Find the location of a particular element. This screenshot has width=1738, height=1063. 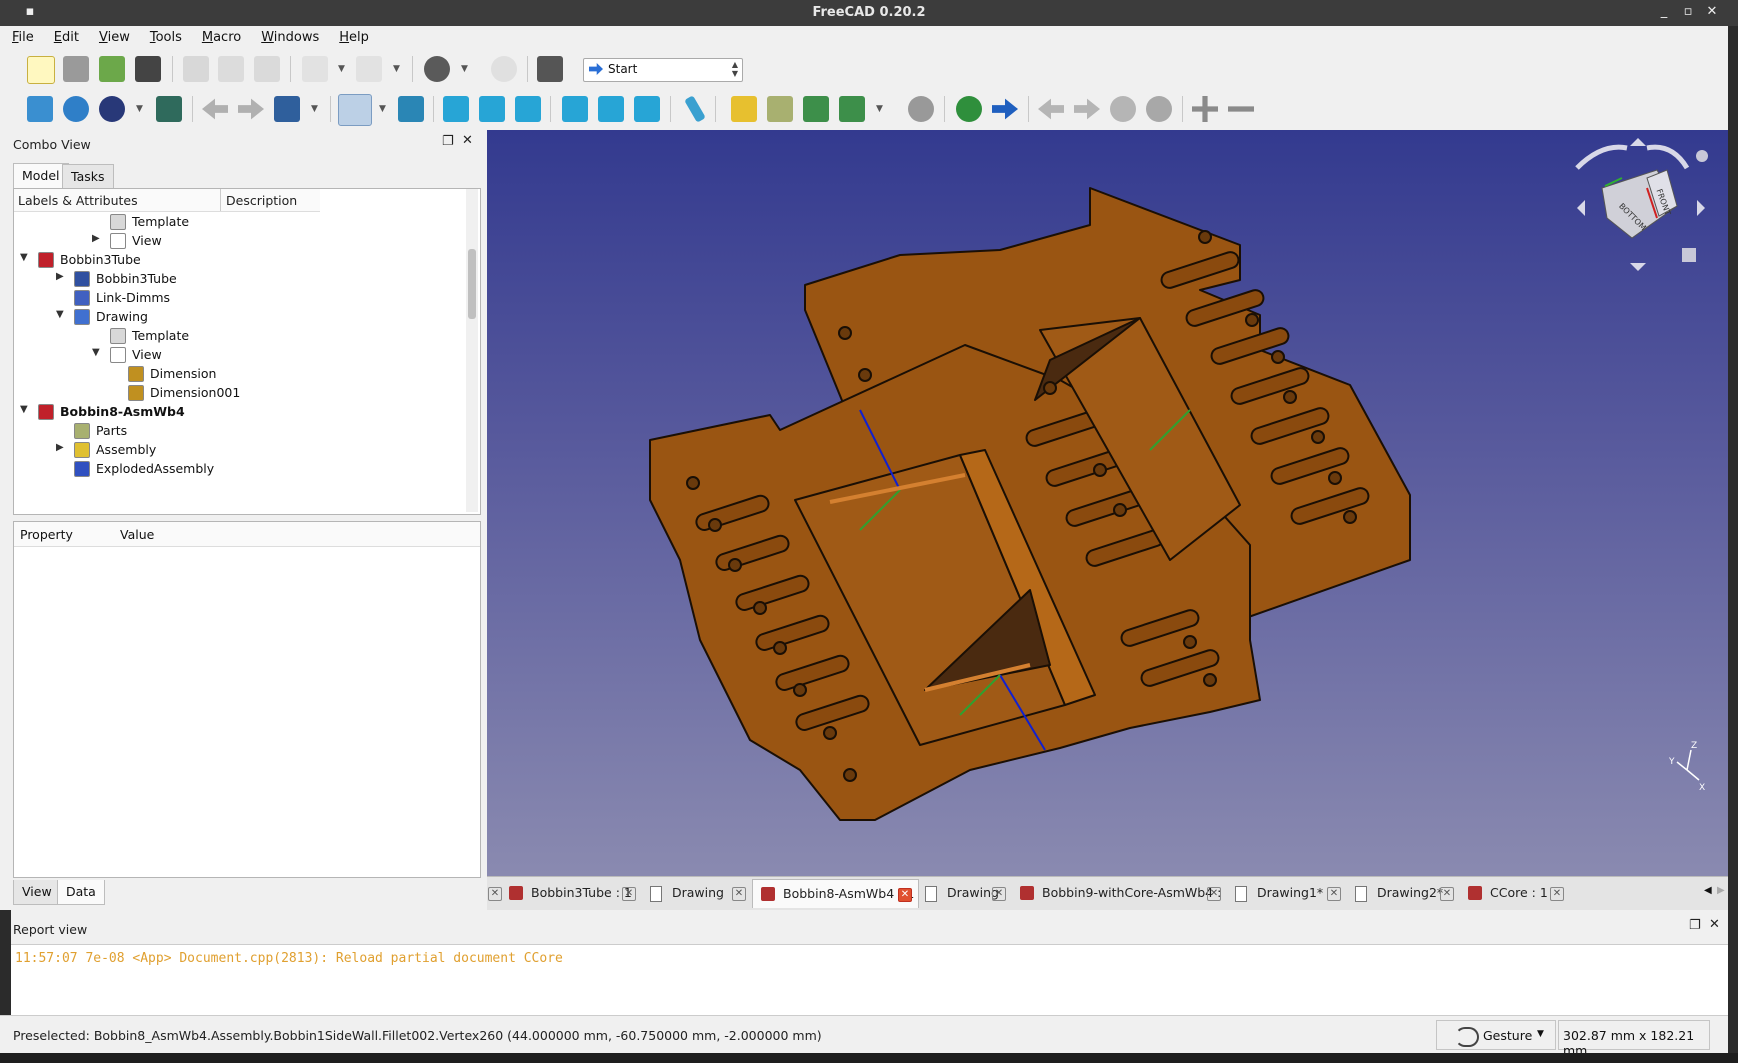

doc-tab: Bobbin8-AsmWb4 : 1 ✕ is located at coordinates (835, 893).